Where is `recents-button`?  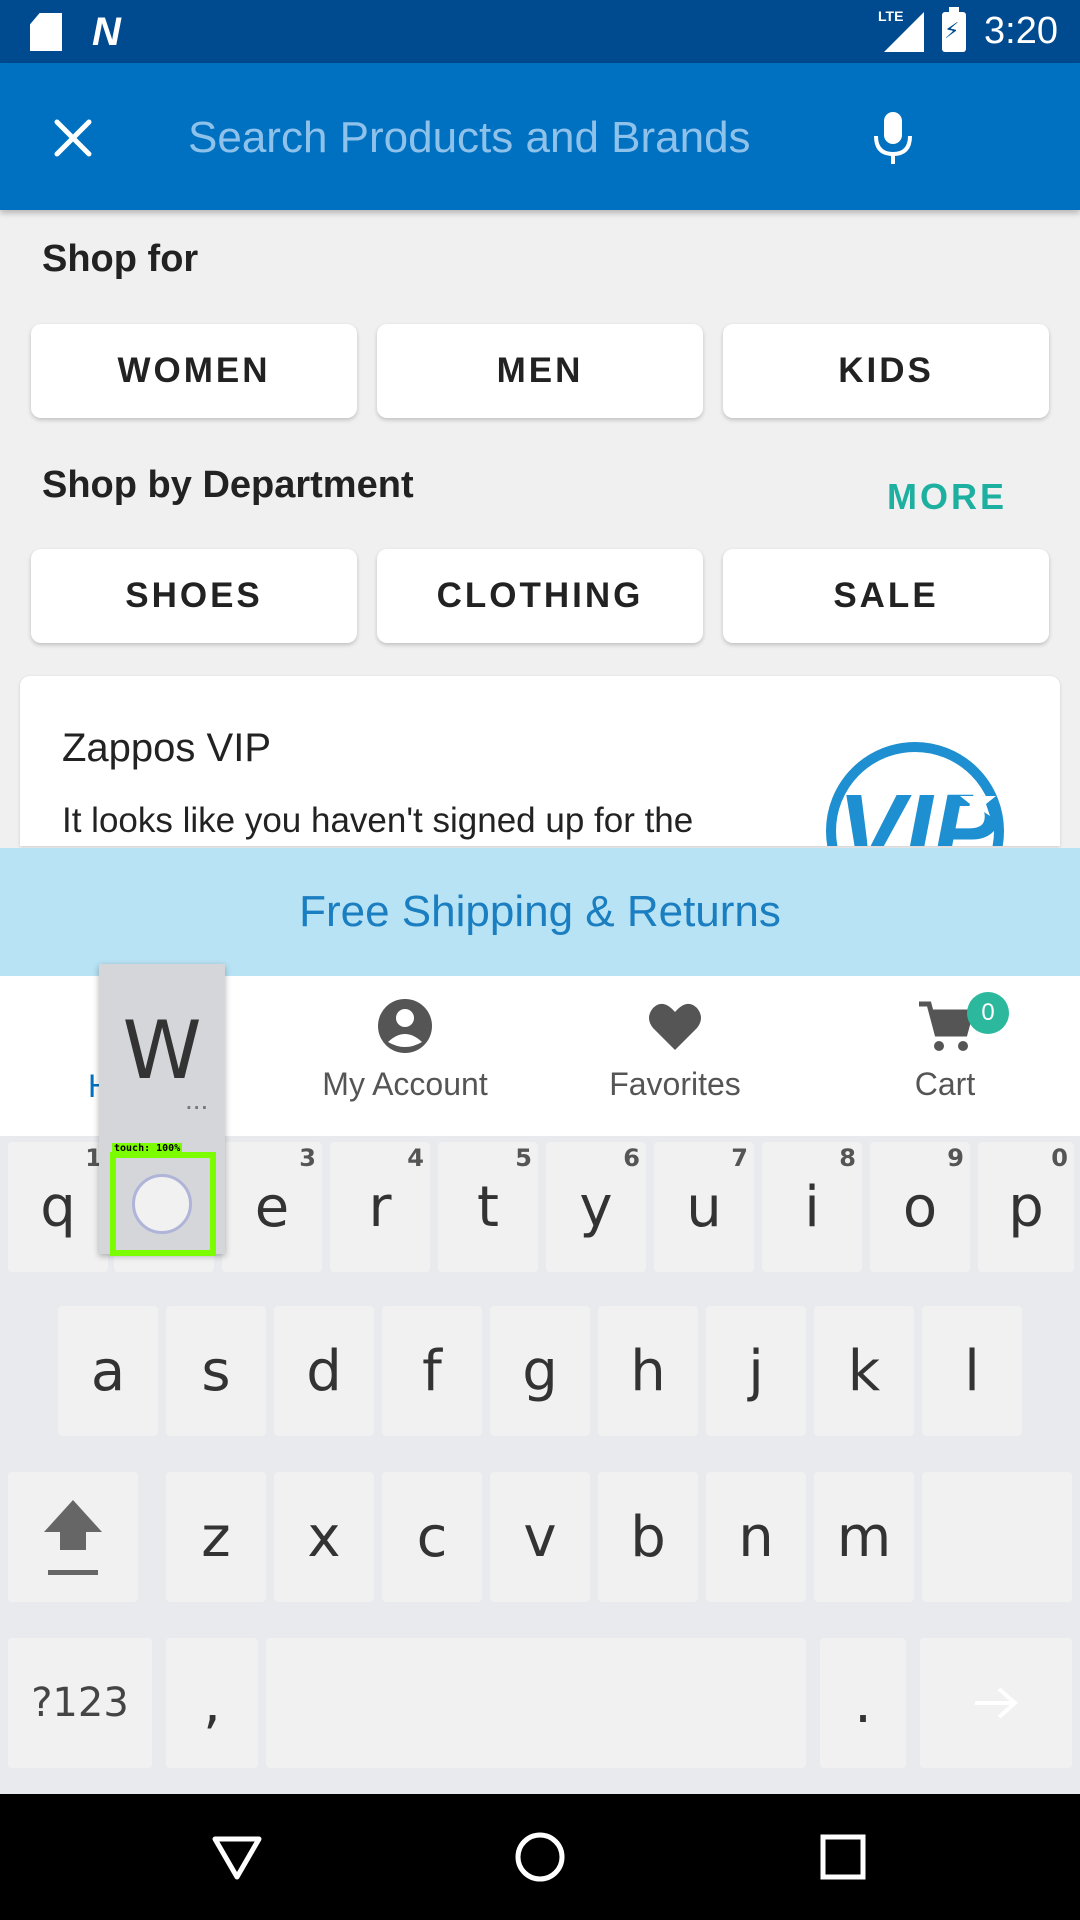 recents-button is located at coordinates (843, 1857).